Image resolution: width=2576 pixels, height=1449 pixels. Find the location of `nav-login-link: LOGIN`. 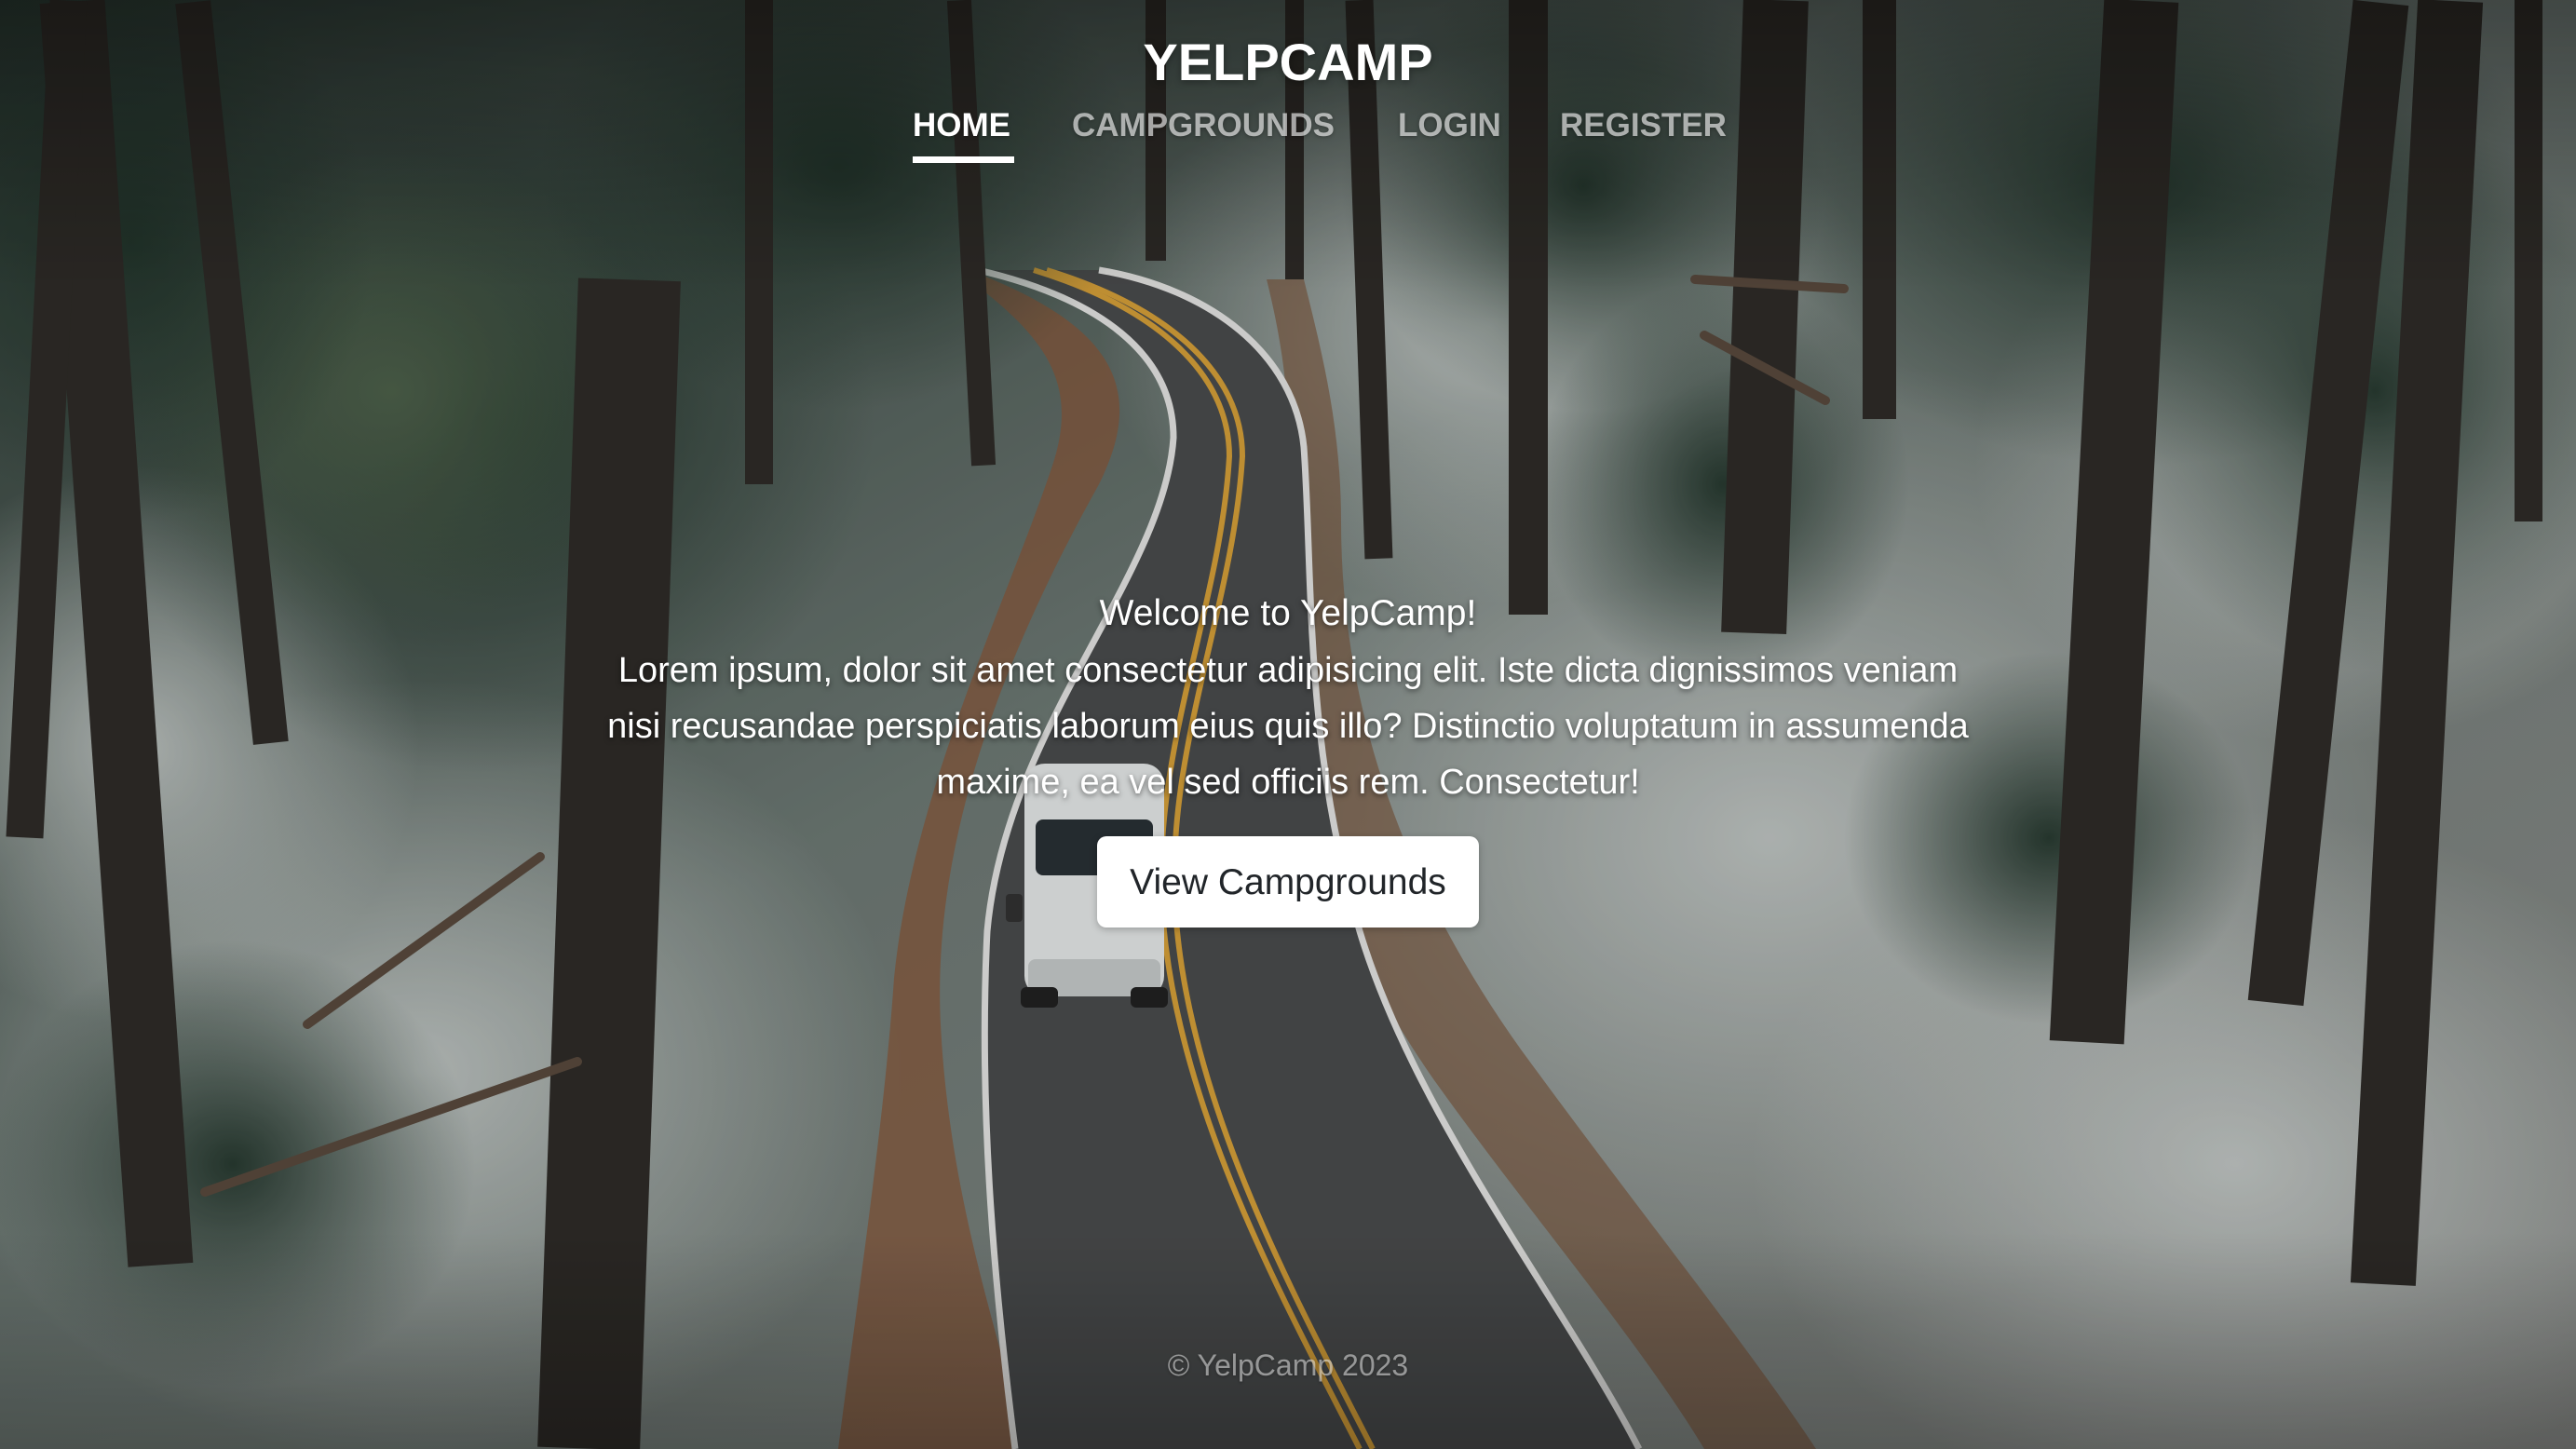

nav-login-link: LOGIN is located at coordinates (1449, 125).